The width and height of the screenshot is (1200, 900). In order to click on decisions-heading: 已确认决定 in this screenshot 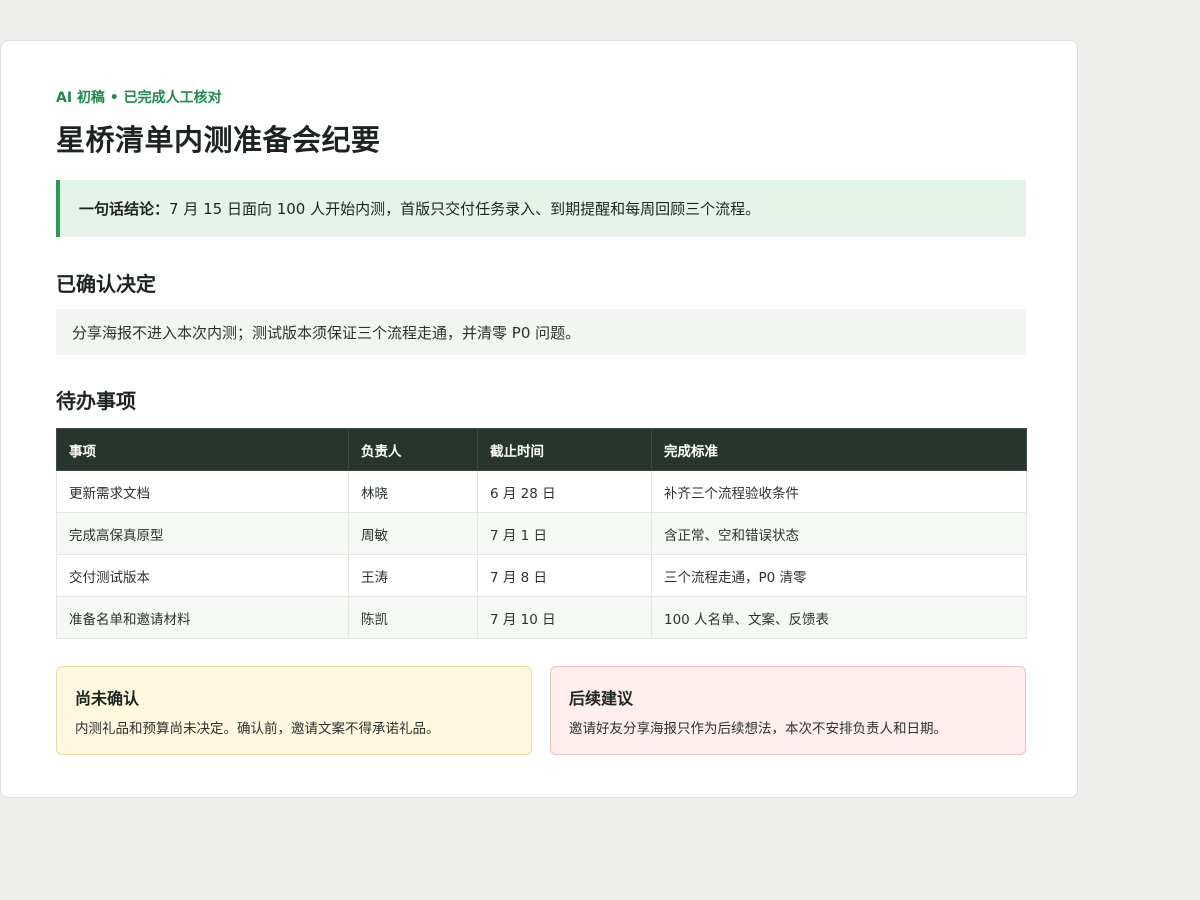, I will do `click(106, 284)`.